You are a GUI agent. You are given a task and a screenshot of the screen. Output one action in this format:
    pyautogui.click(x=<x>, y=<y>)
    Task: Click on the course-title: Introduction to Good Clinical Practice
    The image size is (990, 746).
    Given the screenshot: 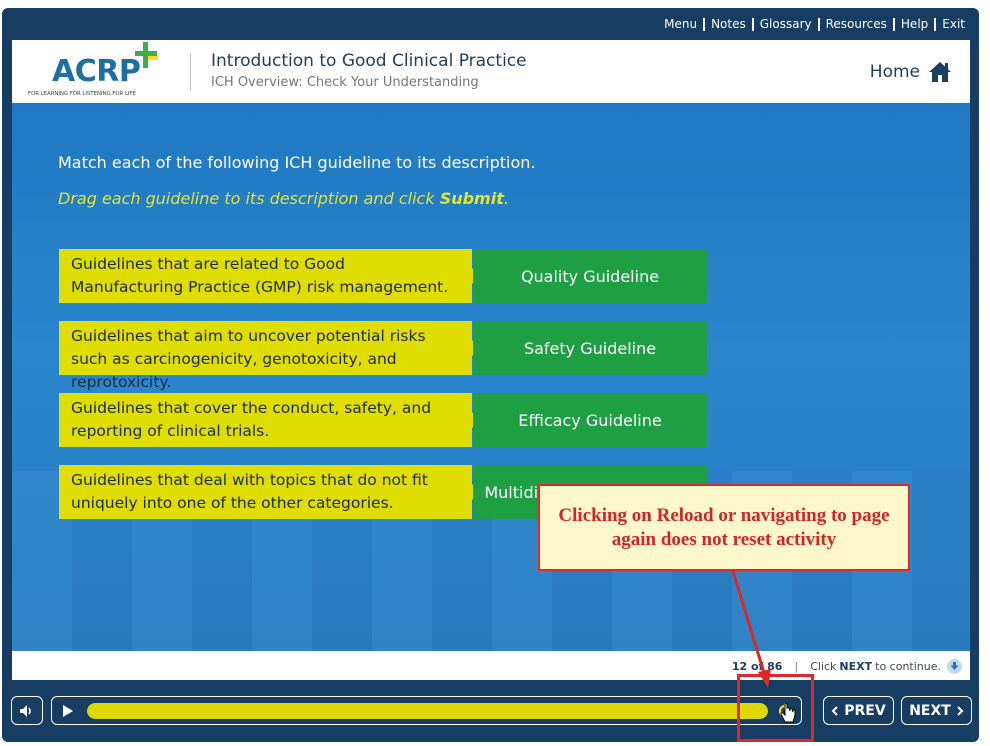 What is the action you would take?
    pyautogui.click(x=369, y=61)
    